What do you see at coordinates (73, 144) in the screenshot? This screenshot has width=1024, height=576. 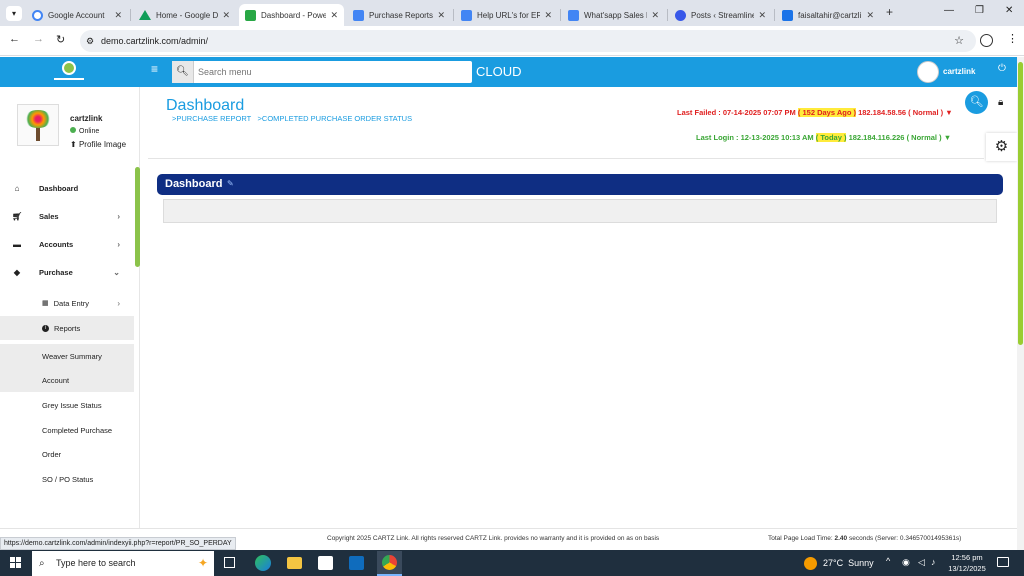 I see `upload-icon: ⬆` at bounding box center [73, 144].